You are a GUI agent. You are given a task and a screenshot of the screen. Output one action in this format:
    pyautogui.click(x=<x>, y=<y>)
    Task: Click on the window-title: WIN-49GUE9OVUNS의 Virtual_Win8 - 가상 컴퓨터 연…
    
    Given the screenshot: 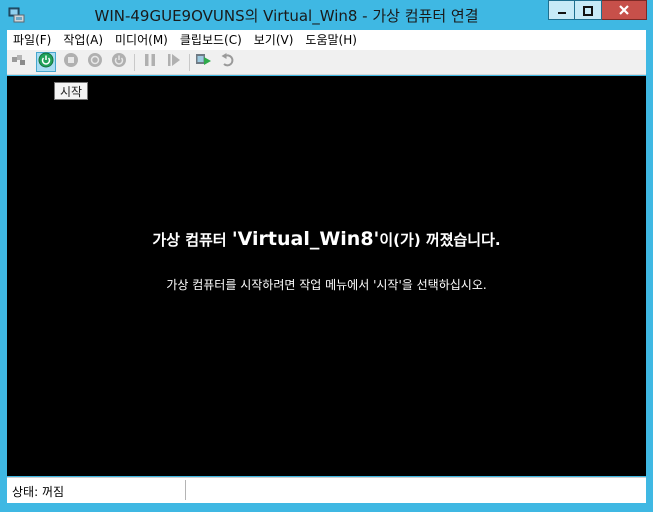 What is the action you would take?
    pyautogui.click(x=286, y=16)
    